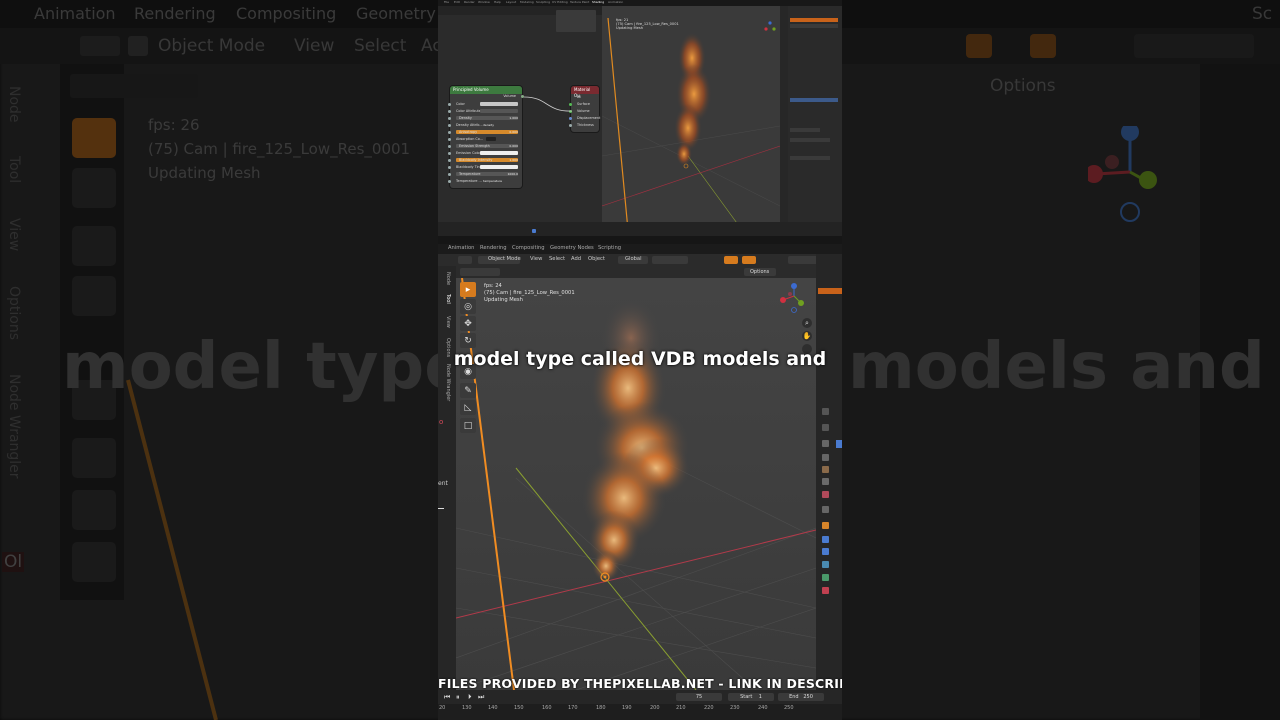  I want to click on props-particles-icon, so click(825, 539).